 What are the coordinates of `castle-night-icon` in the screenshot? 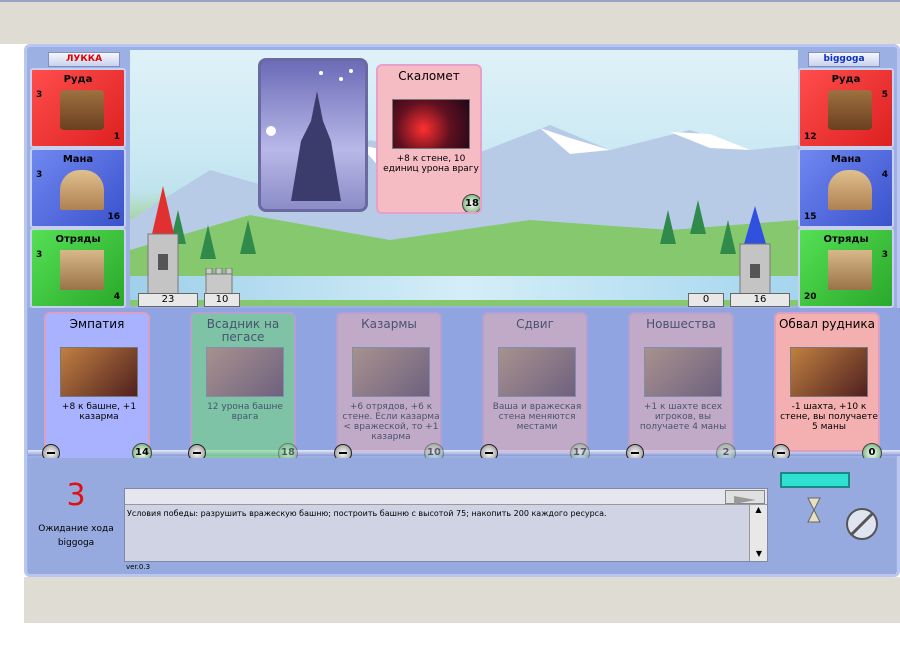 It's located at (309, 135).